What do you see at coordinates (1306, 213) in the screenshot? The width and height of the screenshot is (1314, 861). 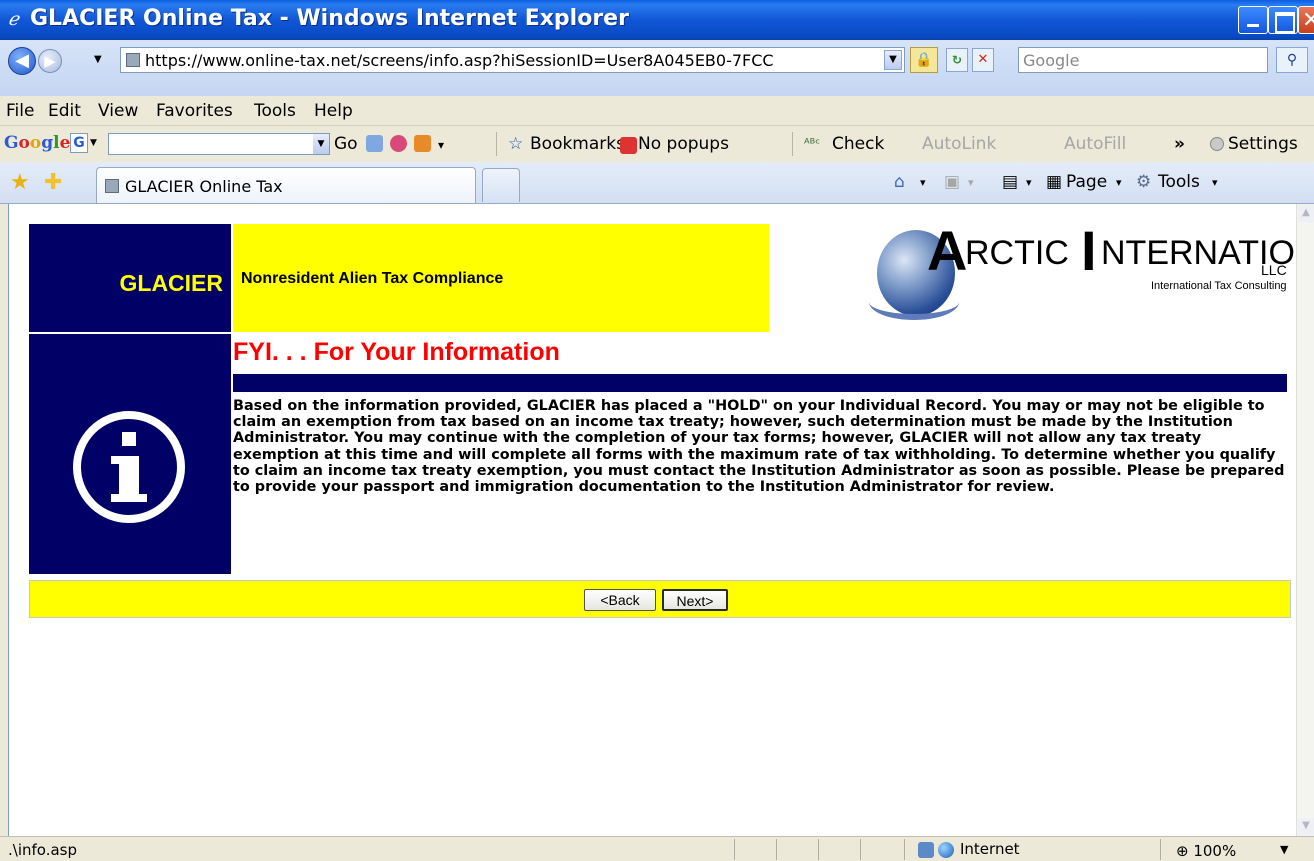 I see `scroll-up-icon: ▲` at bounding box center [1306, 213].